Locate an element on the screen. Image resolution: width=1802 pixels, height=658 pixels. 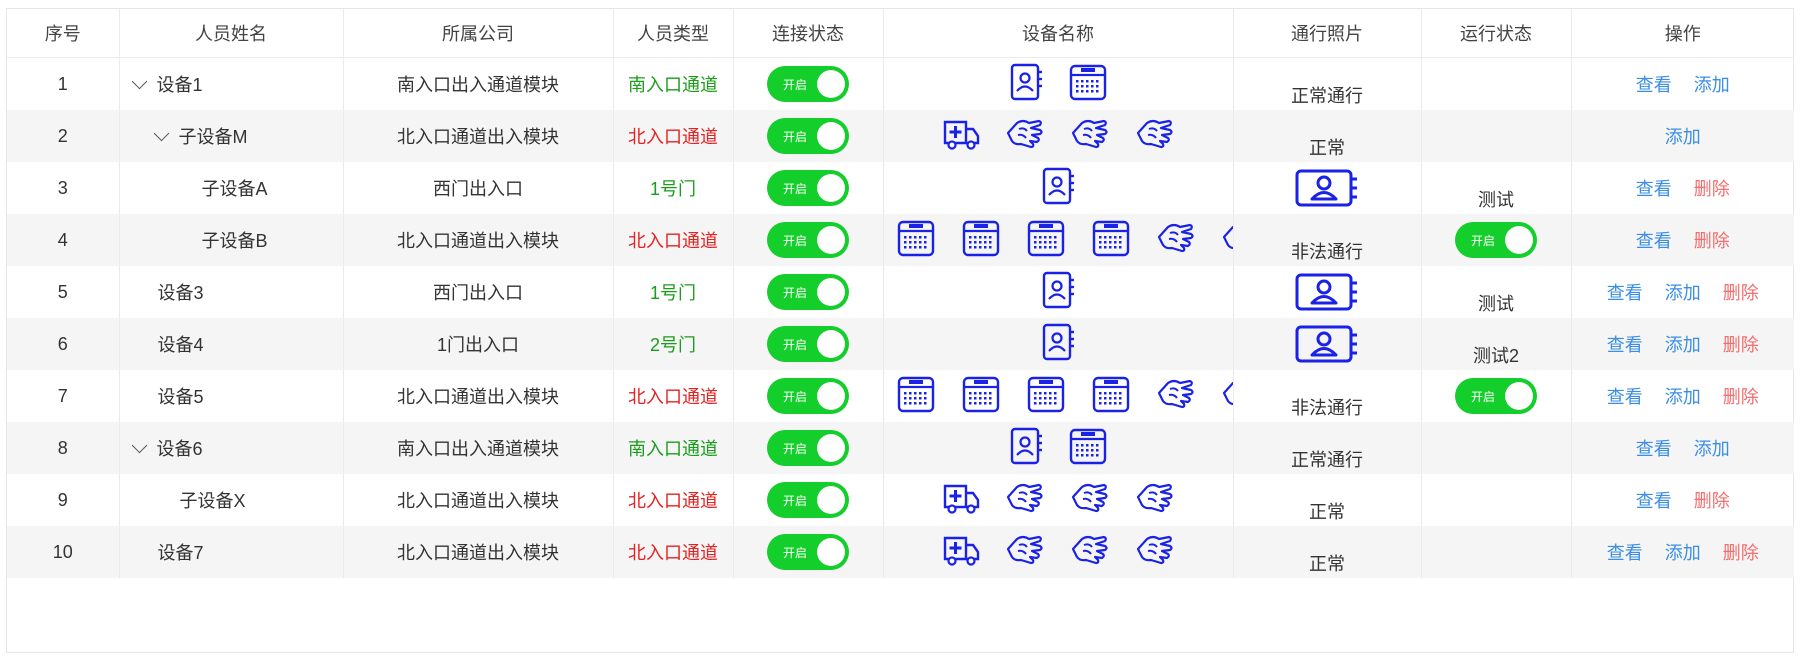
run-status-cell is located at coordinates (1496, 83).